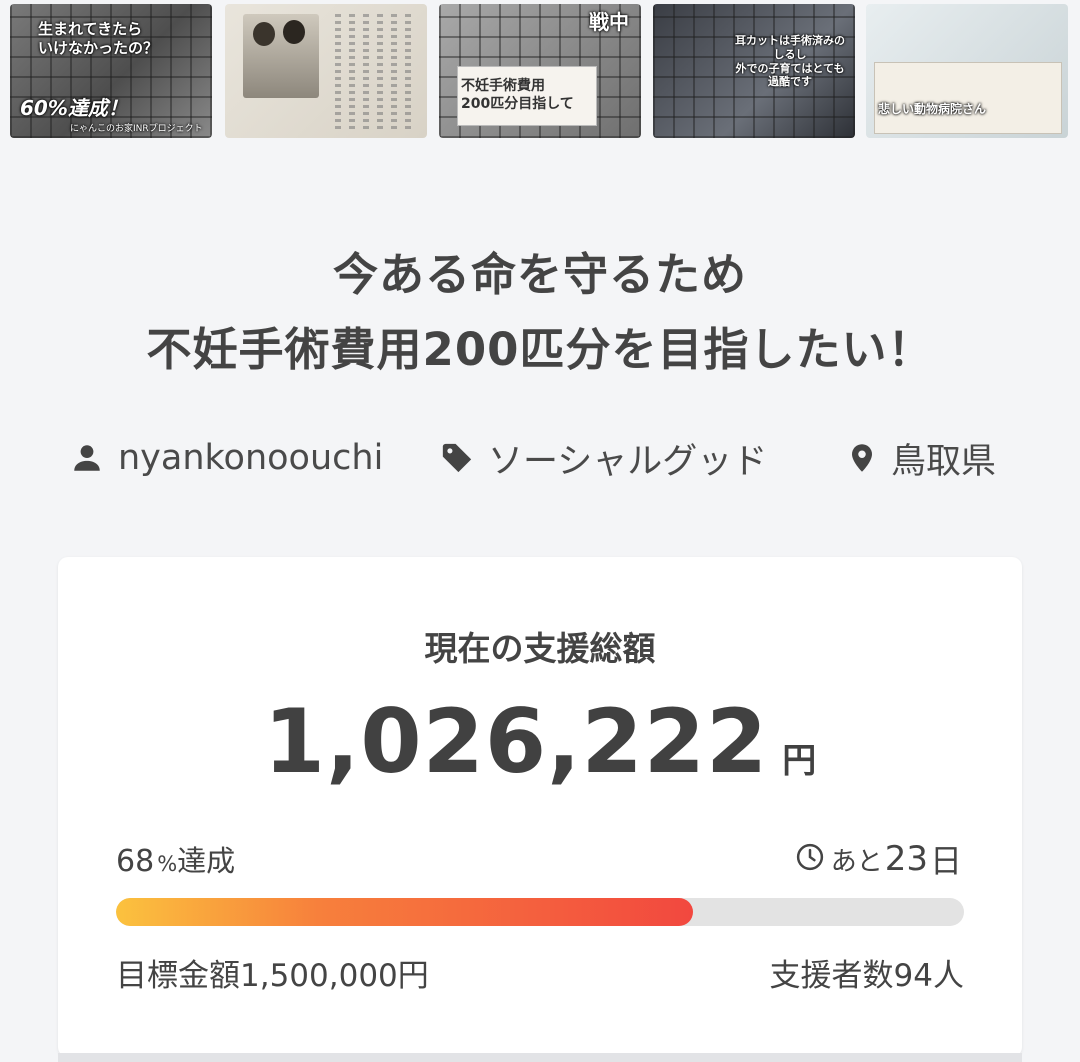  What do you see at coordinates (98, 38) in the screenshot?
I see `thumbnail-caption: 生まれてきたら いけなかったの？` at bounding box center [98, 38].